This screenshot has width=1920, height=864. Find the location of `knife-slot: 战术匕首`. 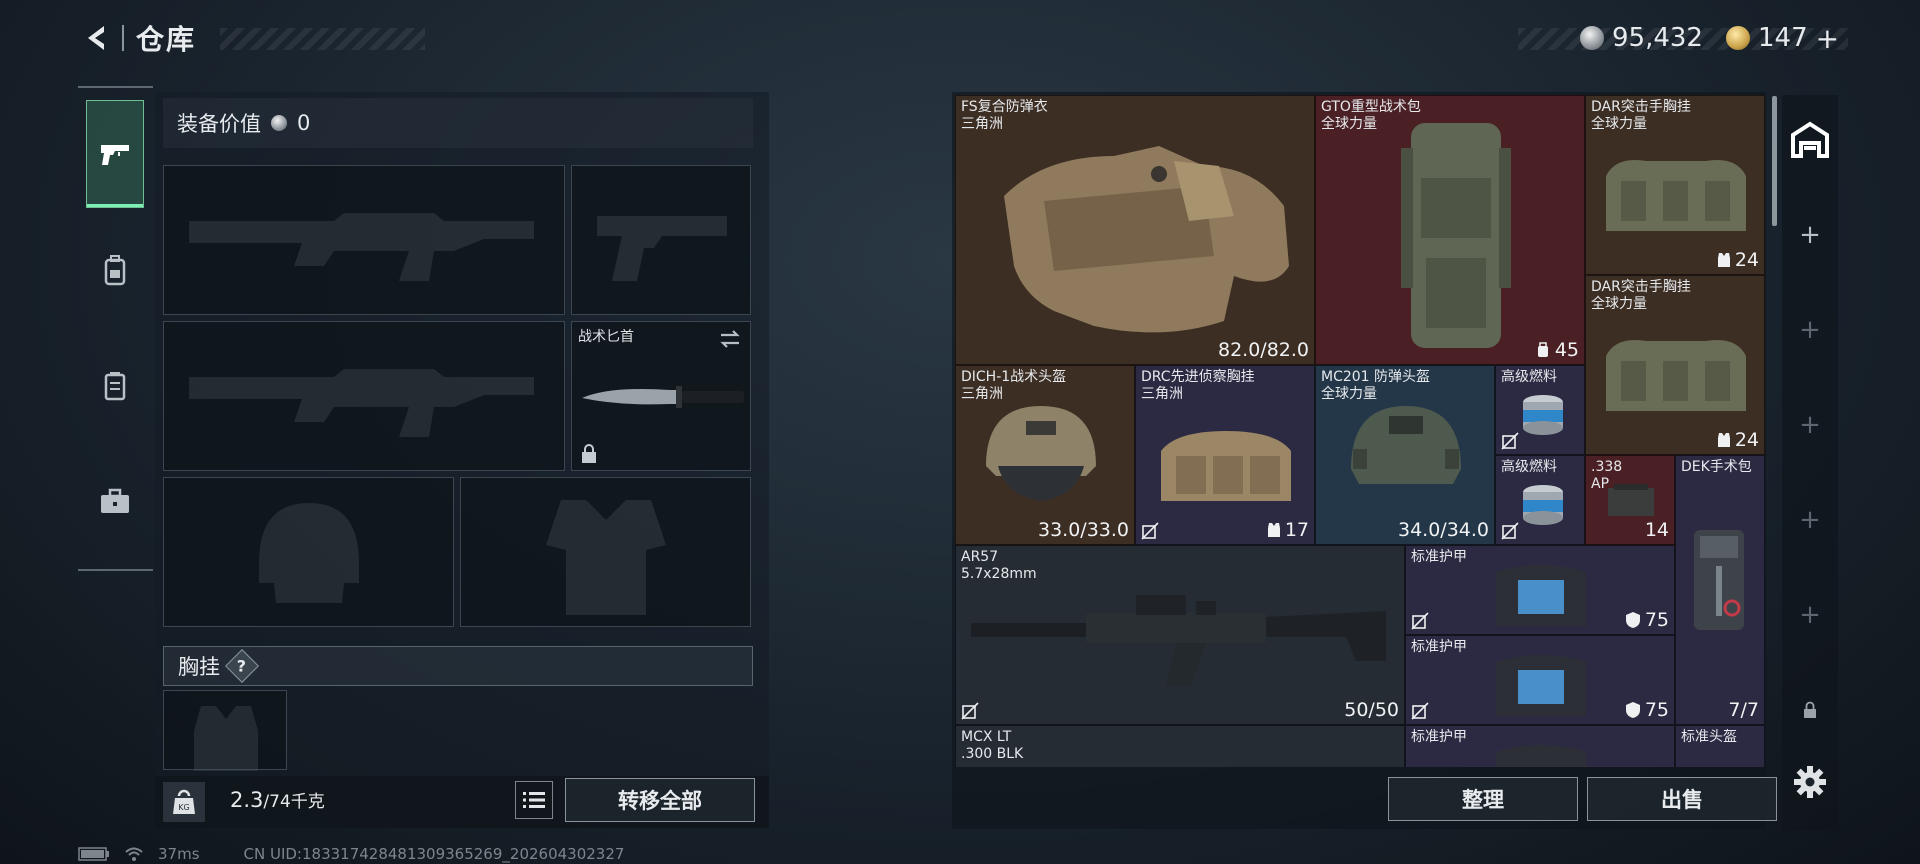

knife-slot: 战术匕首 is located at coordinates (661, 396).